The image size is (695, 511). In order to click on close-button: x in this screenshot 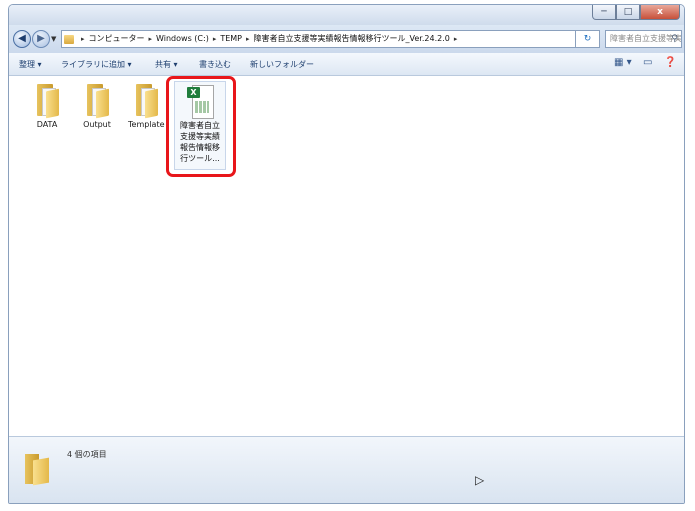, I will do `click(660, 12)`.